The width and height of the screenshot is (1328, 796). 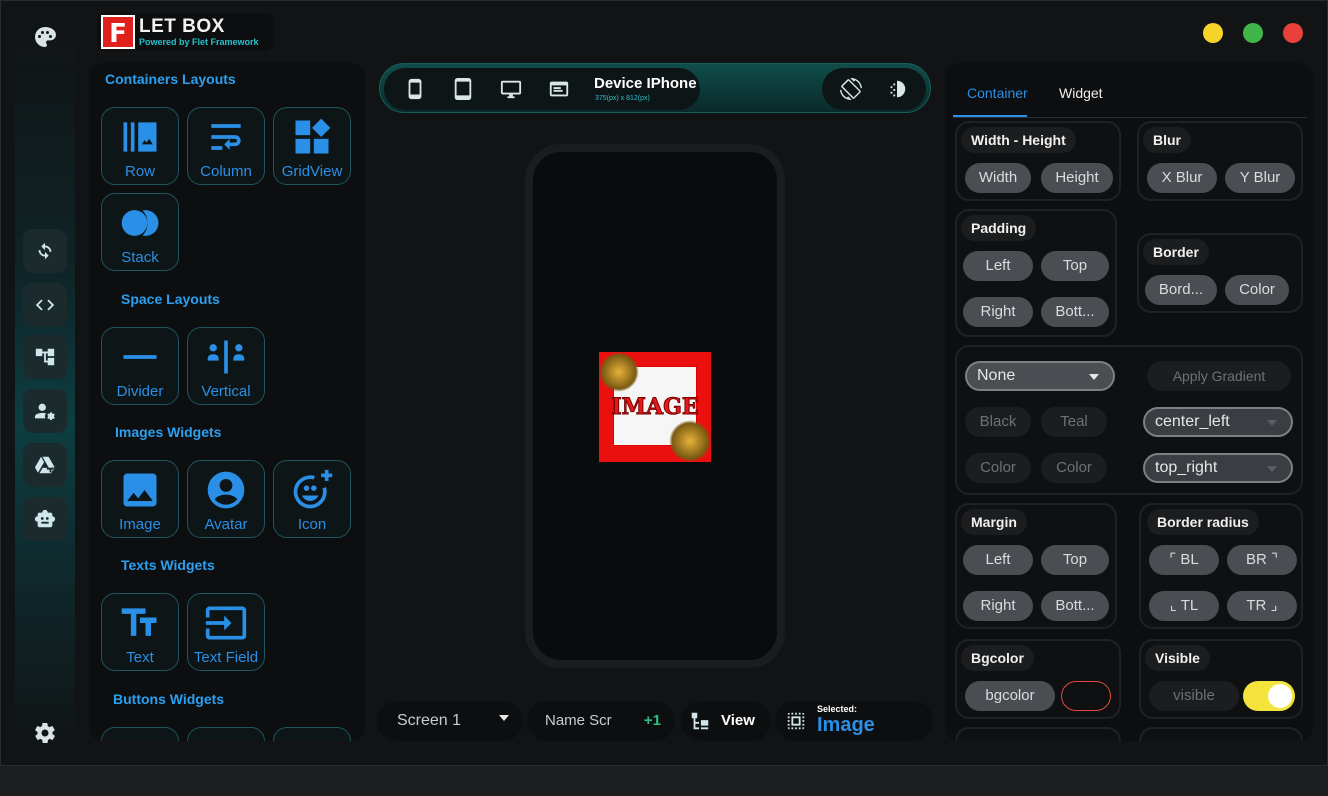 What do you see at coordinates (45, 385) in the screenshot?
I see `left-rail` at bounding box center [45, 385].